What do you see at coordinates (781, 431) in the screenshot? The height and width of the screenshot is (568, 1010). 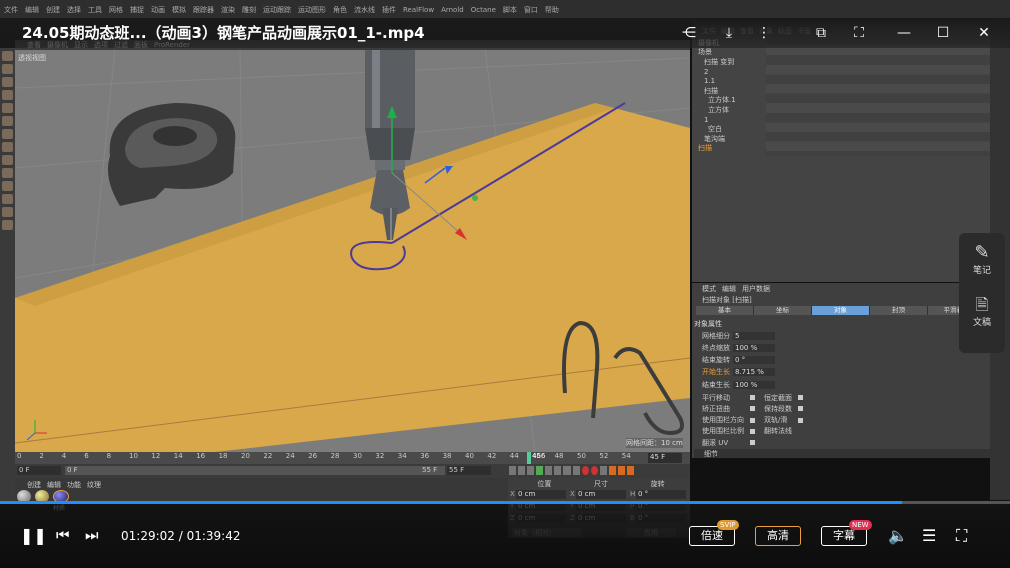 I see `checkbox-row: 翻转法线` at bounding box center [781, 431].